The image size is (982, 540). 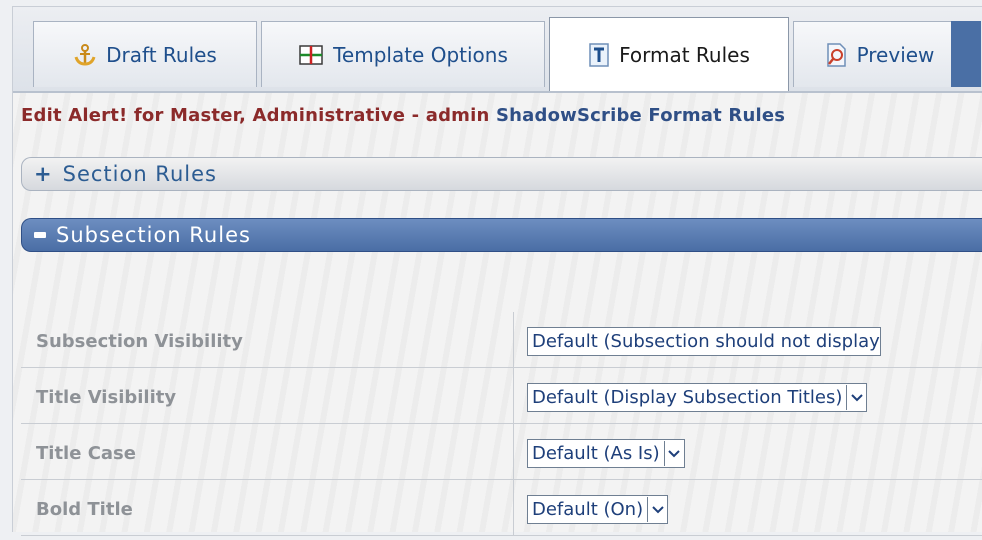 I want to click on collapse-icon, so click(x=40, y=235).